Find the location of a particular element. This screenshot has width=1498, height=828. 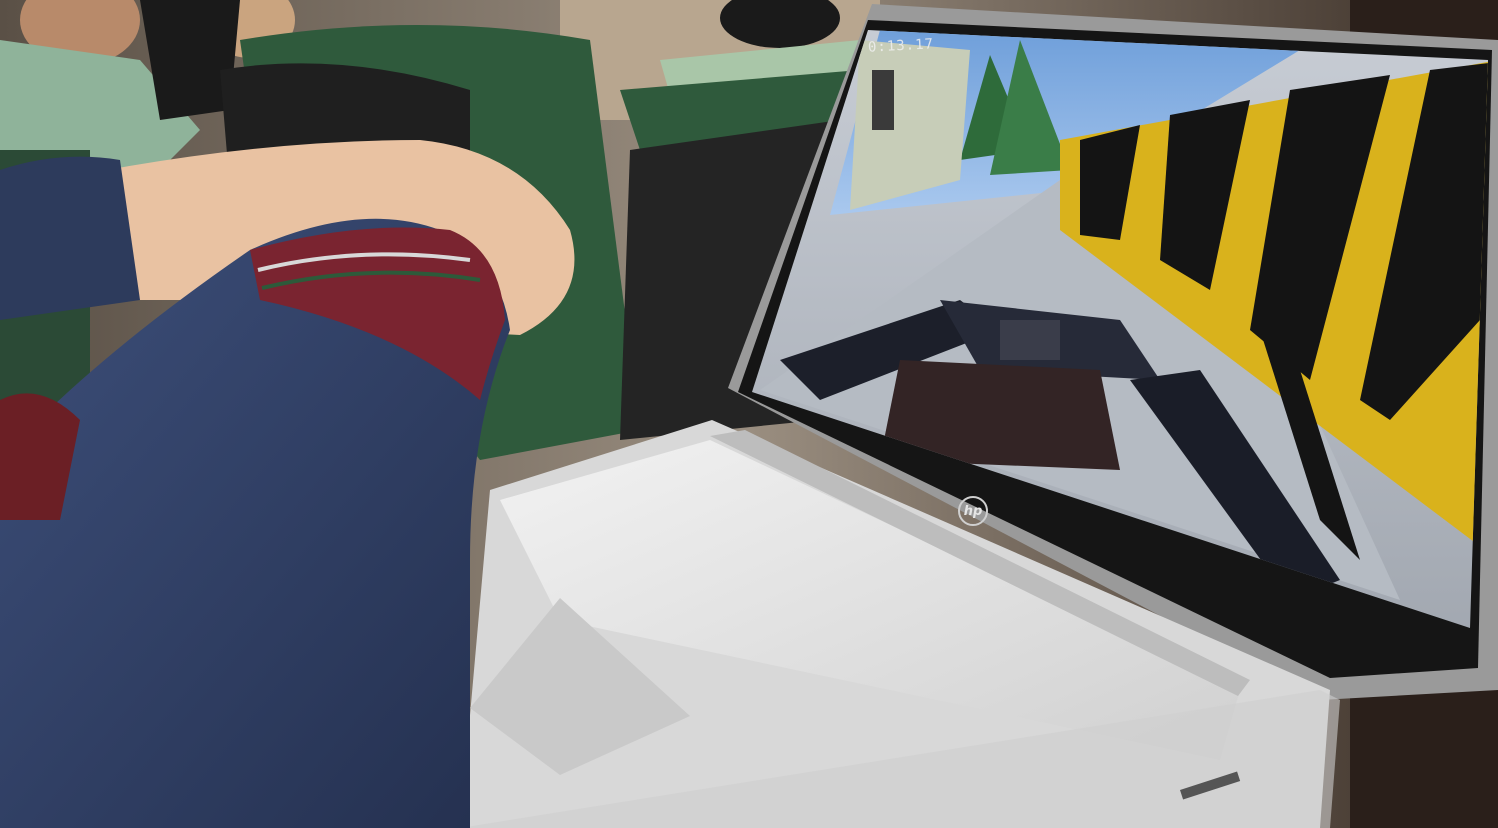

hp-logo-icon: hp is located at coordinates (973, 511).